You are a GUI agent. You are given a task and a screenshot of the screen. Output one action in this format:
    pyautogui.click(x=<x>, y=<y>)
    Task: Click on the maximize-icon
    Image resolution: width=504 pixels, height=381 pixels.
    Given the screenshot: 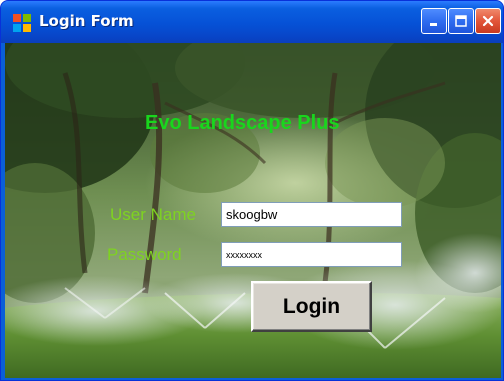 What is the action you would take?
    pyautogui.click(x=461, y=21)
    